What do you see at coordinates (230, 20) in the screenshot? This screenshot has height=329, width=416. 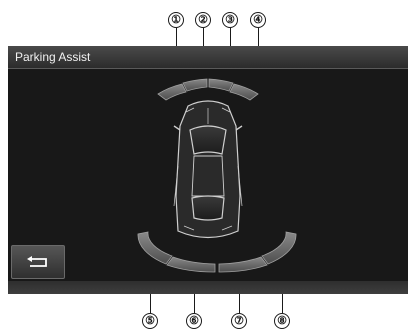 I see `callout-3: ③` at bounding box center [230, 20].